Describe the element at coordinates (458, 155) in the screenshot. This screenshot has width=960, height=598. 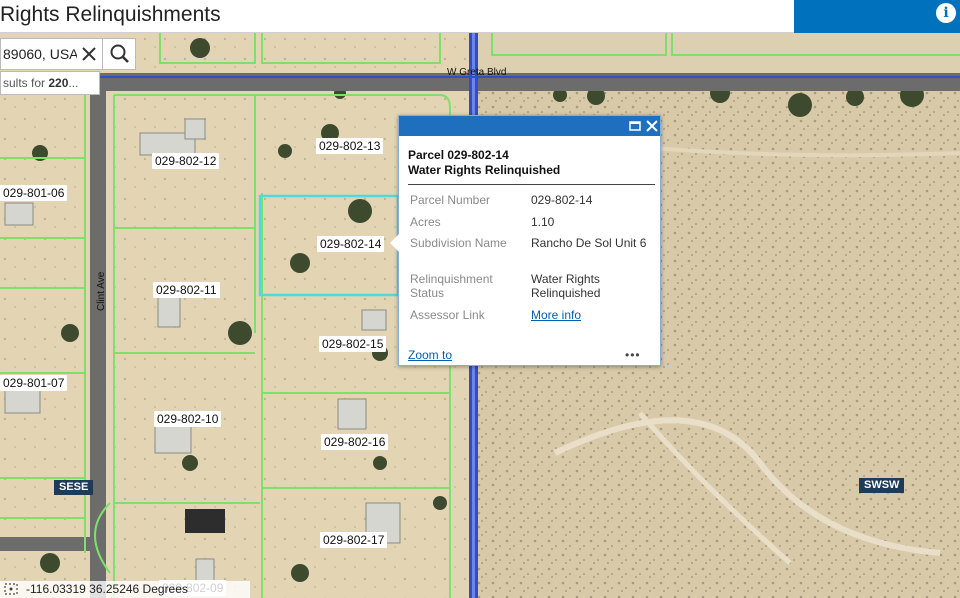
I see `popup-title-line1: Parcel 029-802-14` at that location.